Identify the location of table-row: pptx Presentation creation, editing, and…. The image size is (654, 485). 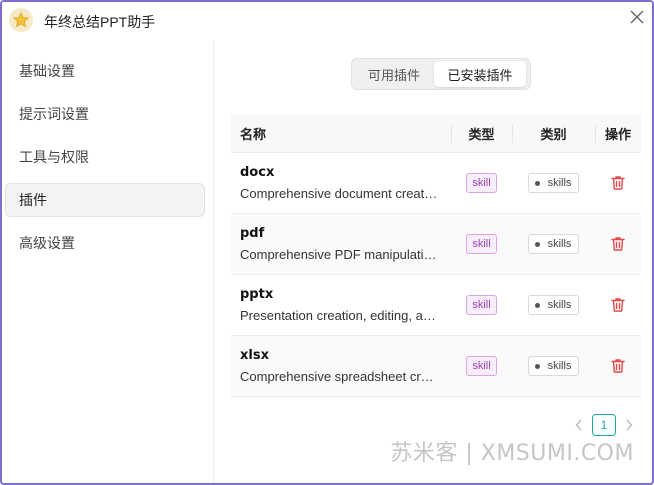
(436, 305).